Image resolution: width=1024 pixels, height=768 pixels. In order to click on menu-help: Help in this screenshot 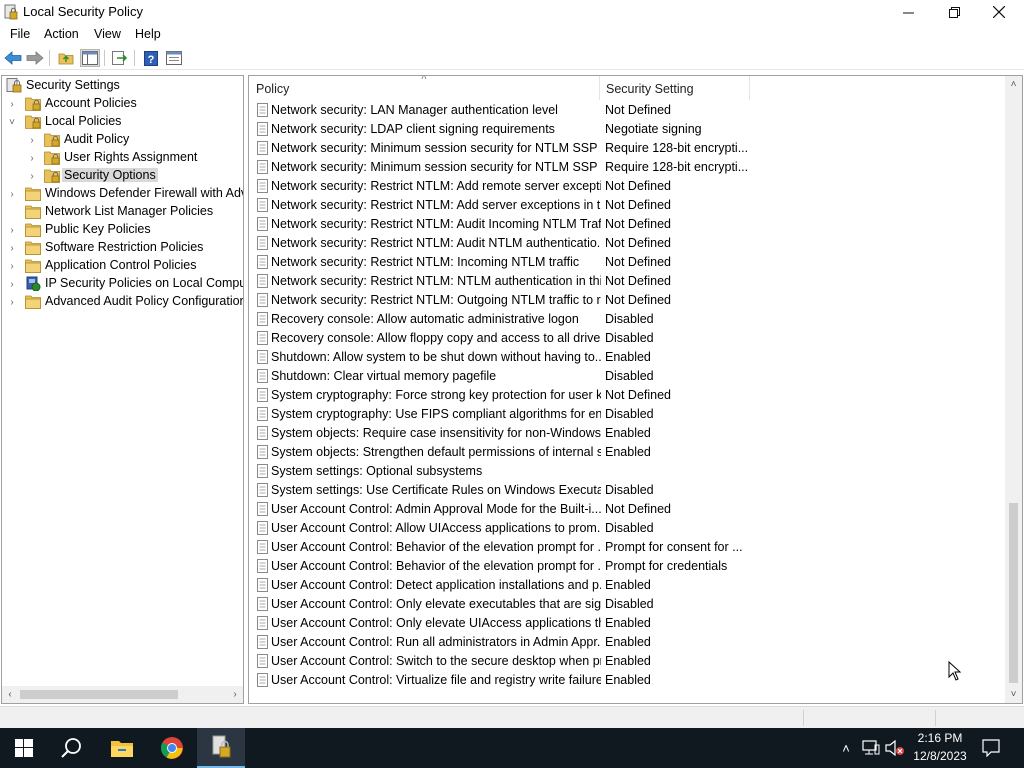, I will do `click(148, 34)`.